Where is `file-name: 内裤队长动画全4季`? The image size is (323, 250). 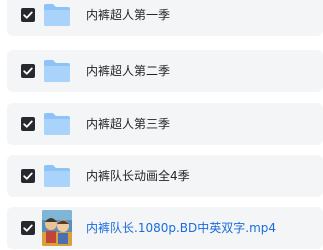 file-name: 内裤队长动画全4季 is located at coordinates (138, 176).